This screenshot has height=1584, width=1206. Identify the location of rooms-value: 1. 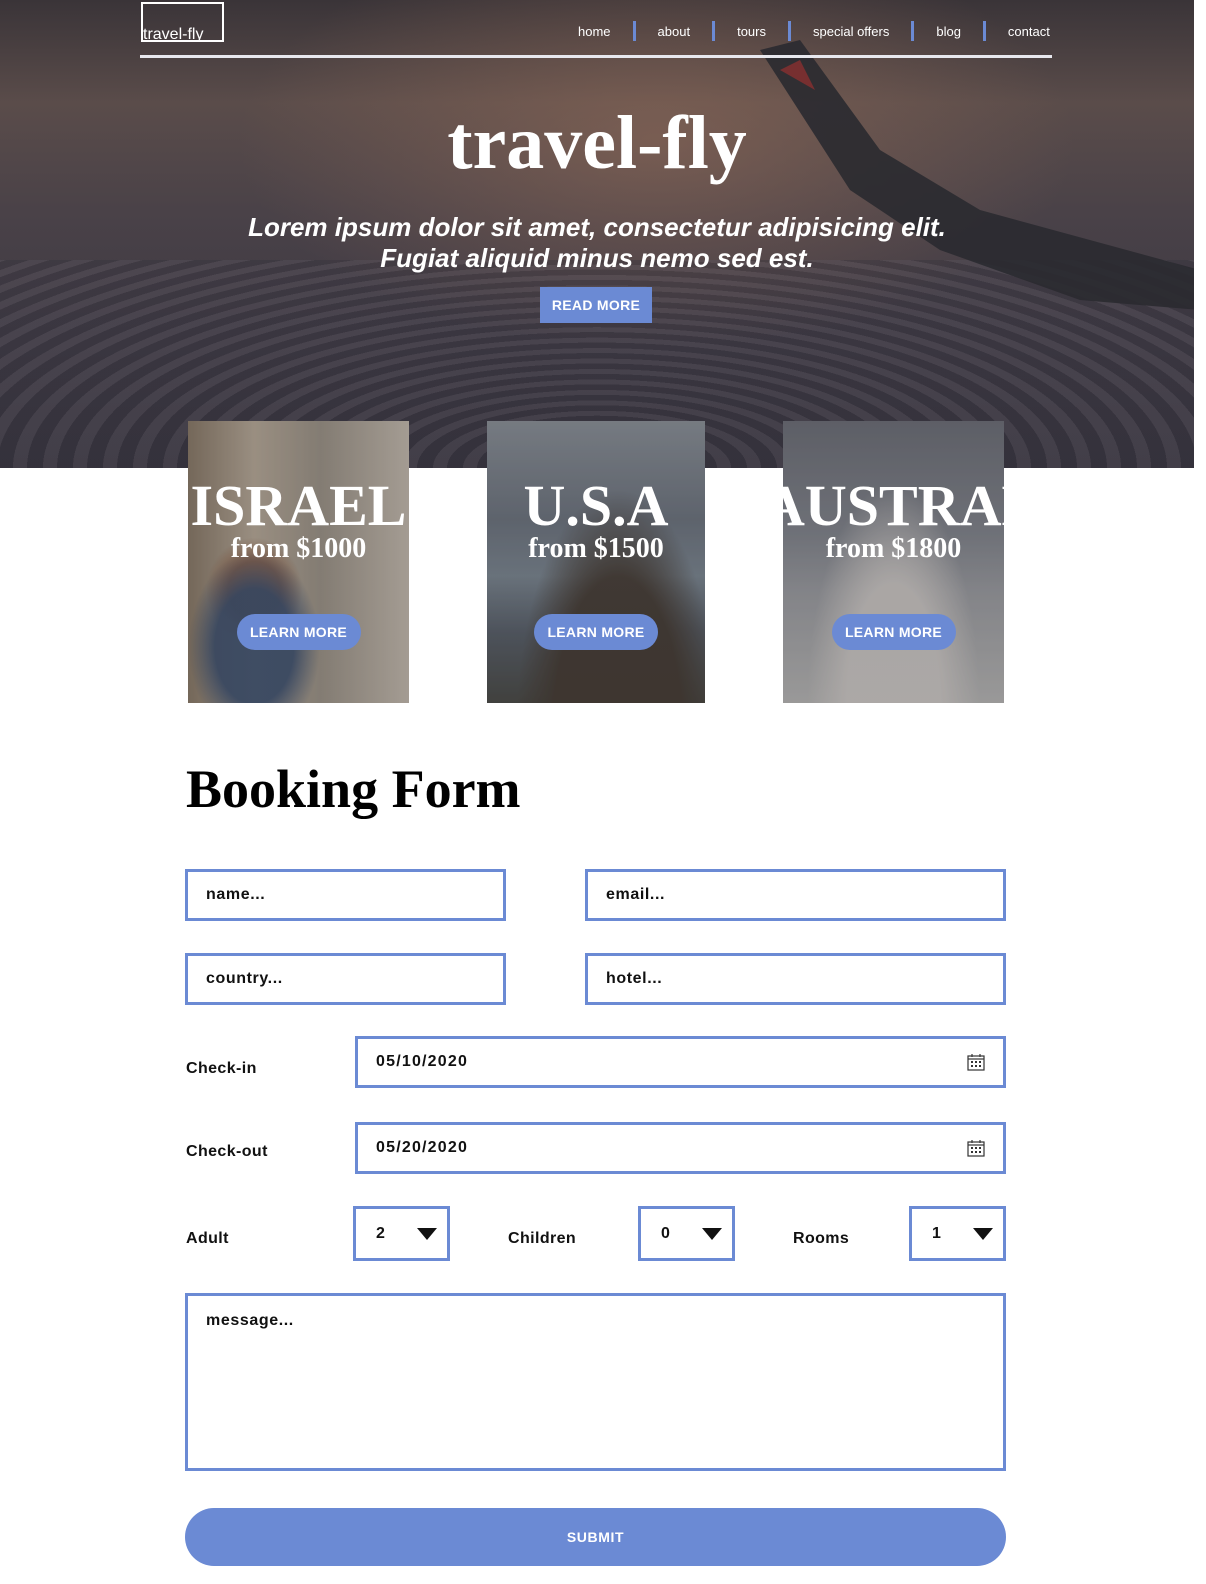
(936, 1233).